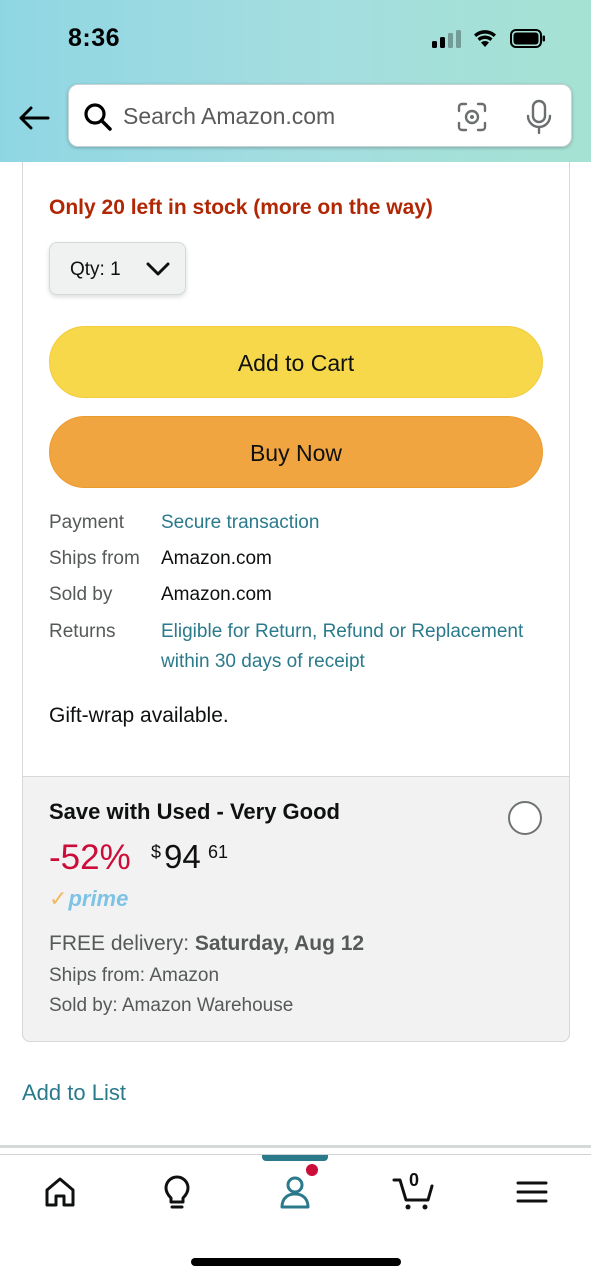  I want to click on chevron-down-icon, so click(158, 269).